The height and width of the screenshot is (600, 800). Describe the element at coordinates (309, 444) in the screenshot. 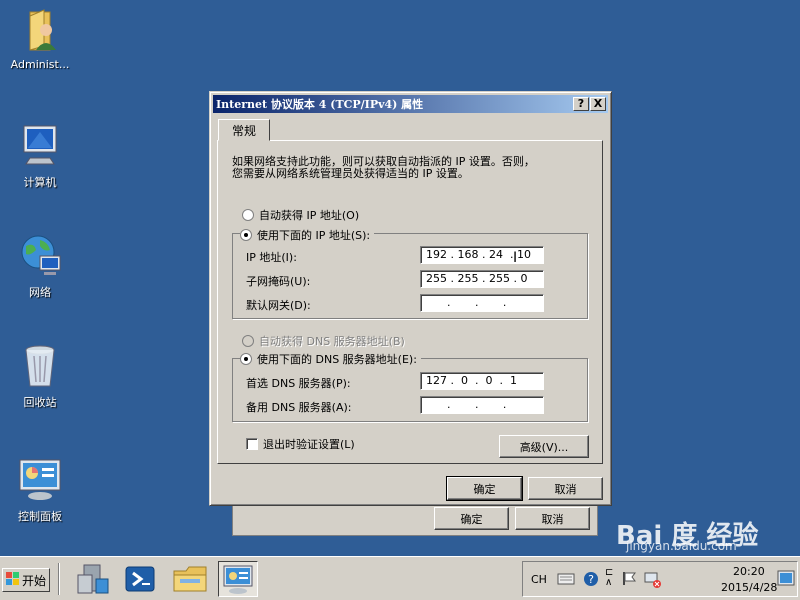

I see `validate-settings-label: 退出时验证设置(L)` at that location.